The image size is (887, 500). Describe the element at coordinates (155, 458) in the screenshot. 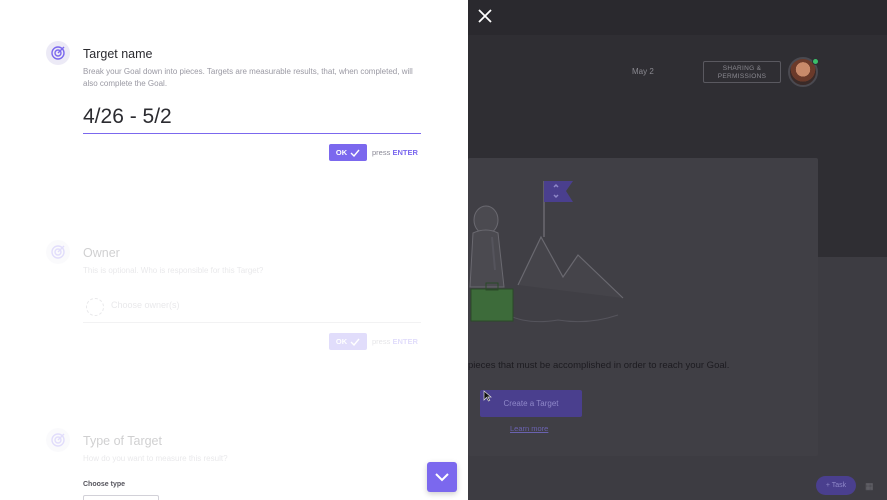

I see `type-of-target-description: How do you want to measure this result?` at that location.